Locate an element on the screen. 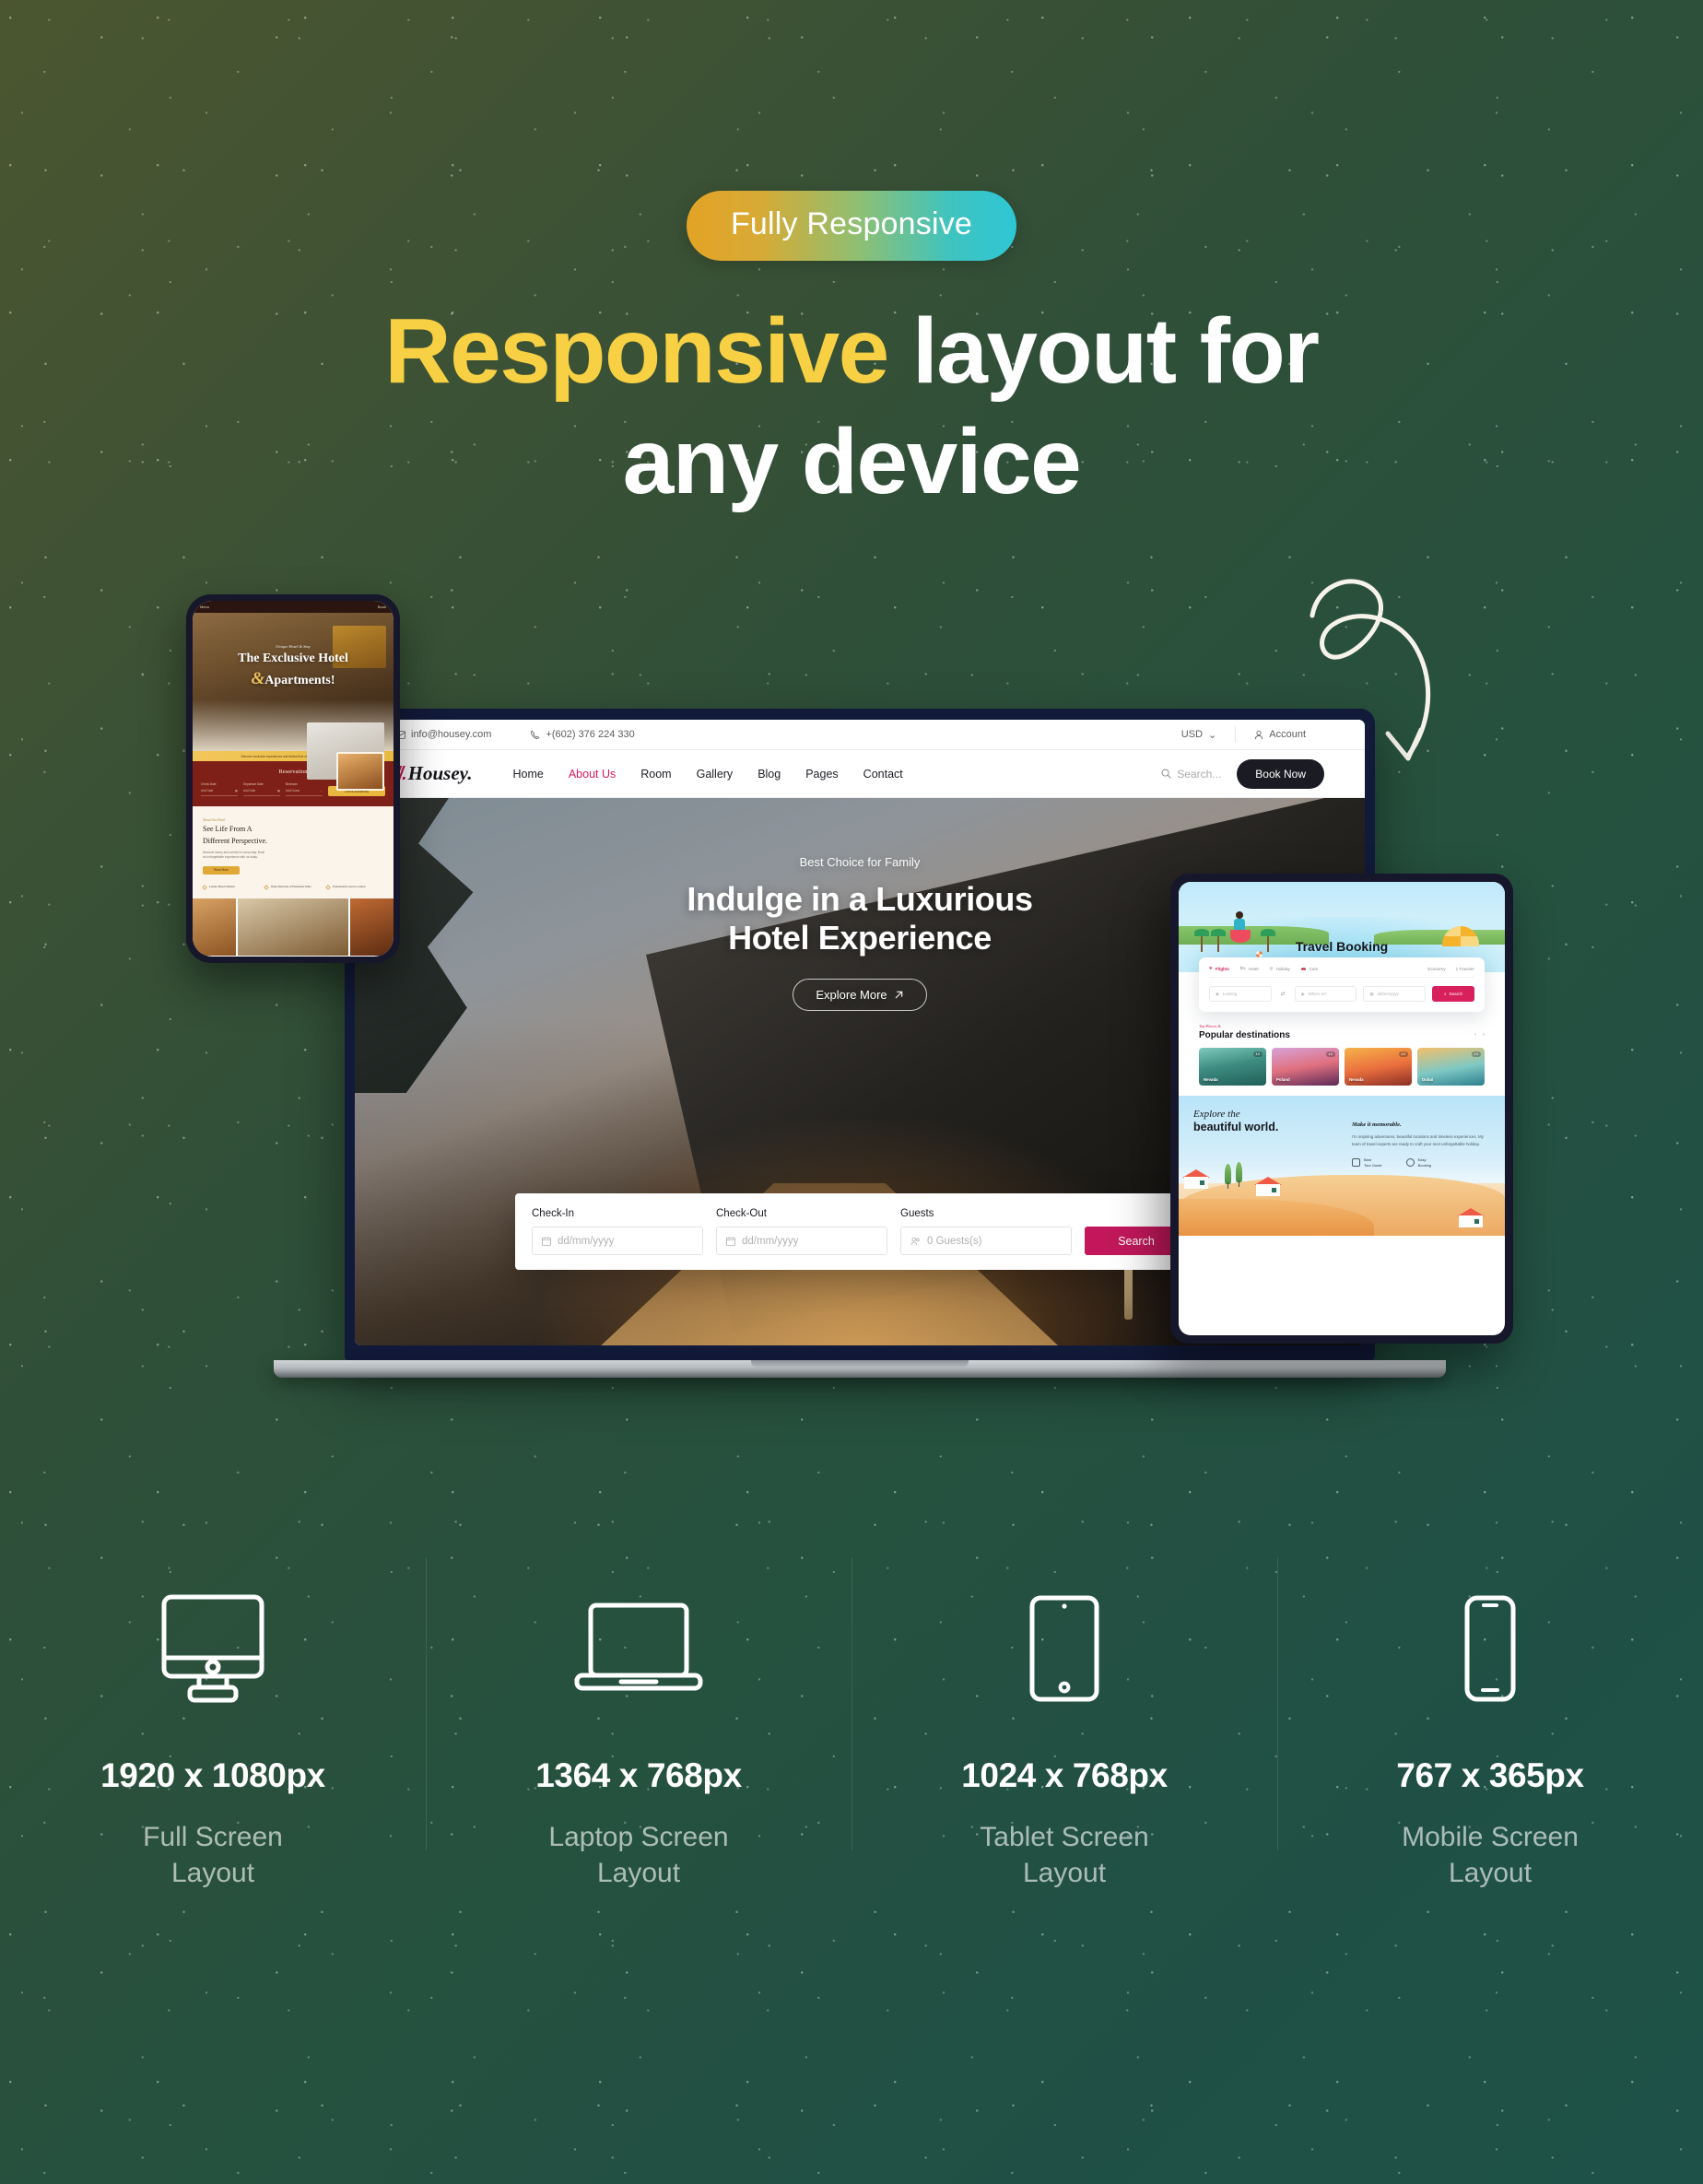 The width and height of the screenshot is (1703, 2184). laptop-base is located at coordinates (860, 1369).